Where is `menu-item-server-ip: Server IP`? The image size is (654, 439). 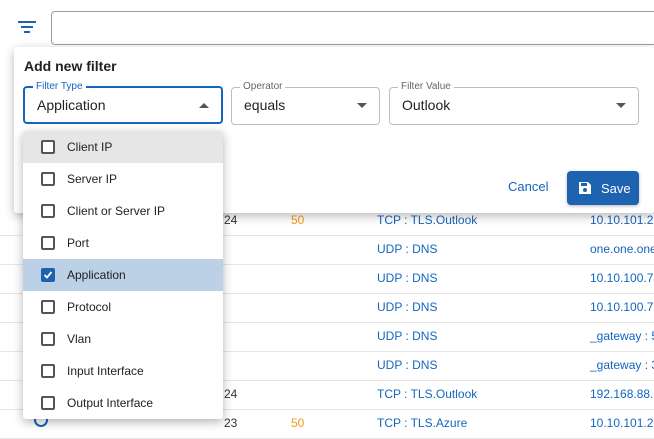
menu-item-server-ip: Server IP is located at coordinates (123, 179).